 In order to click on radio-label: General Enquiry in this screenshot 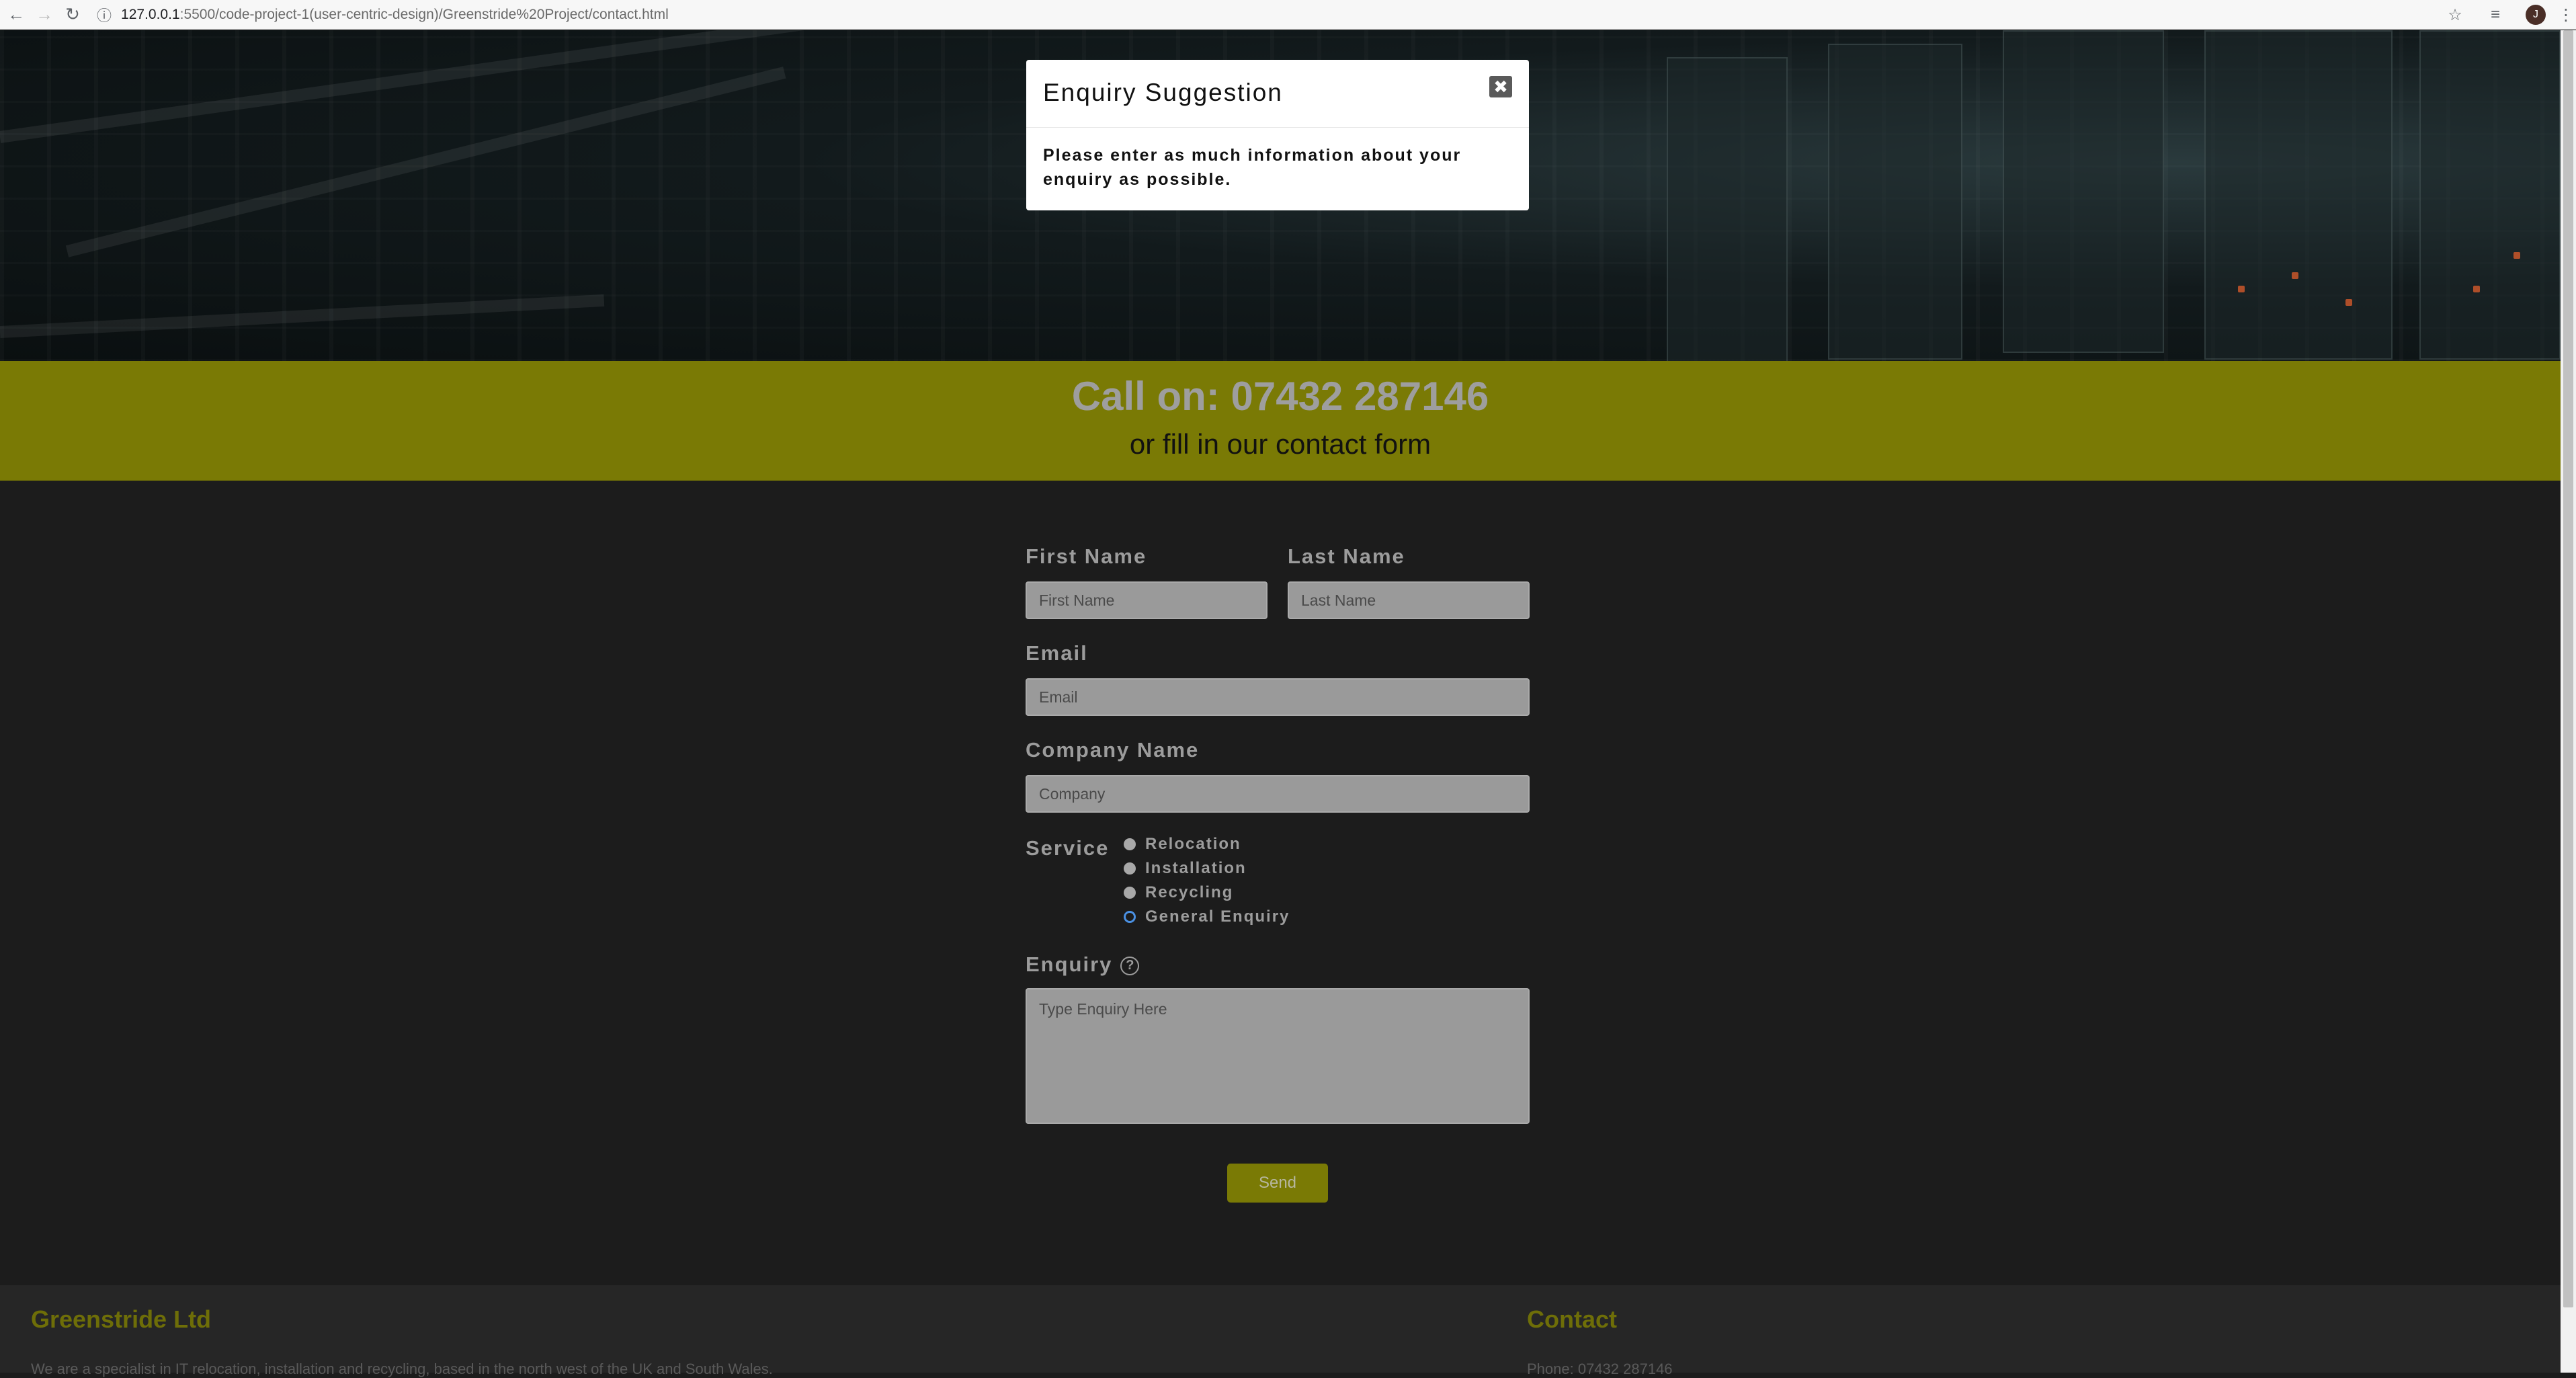, I will do `click(1217, 916)`.